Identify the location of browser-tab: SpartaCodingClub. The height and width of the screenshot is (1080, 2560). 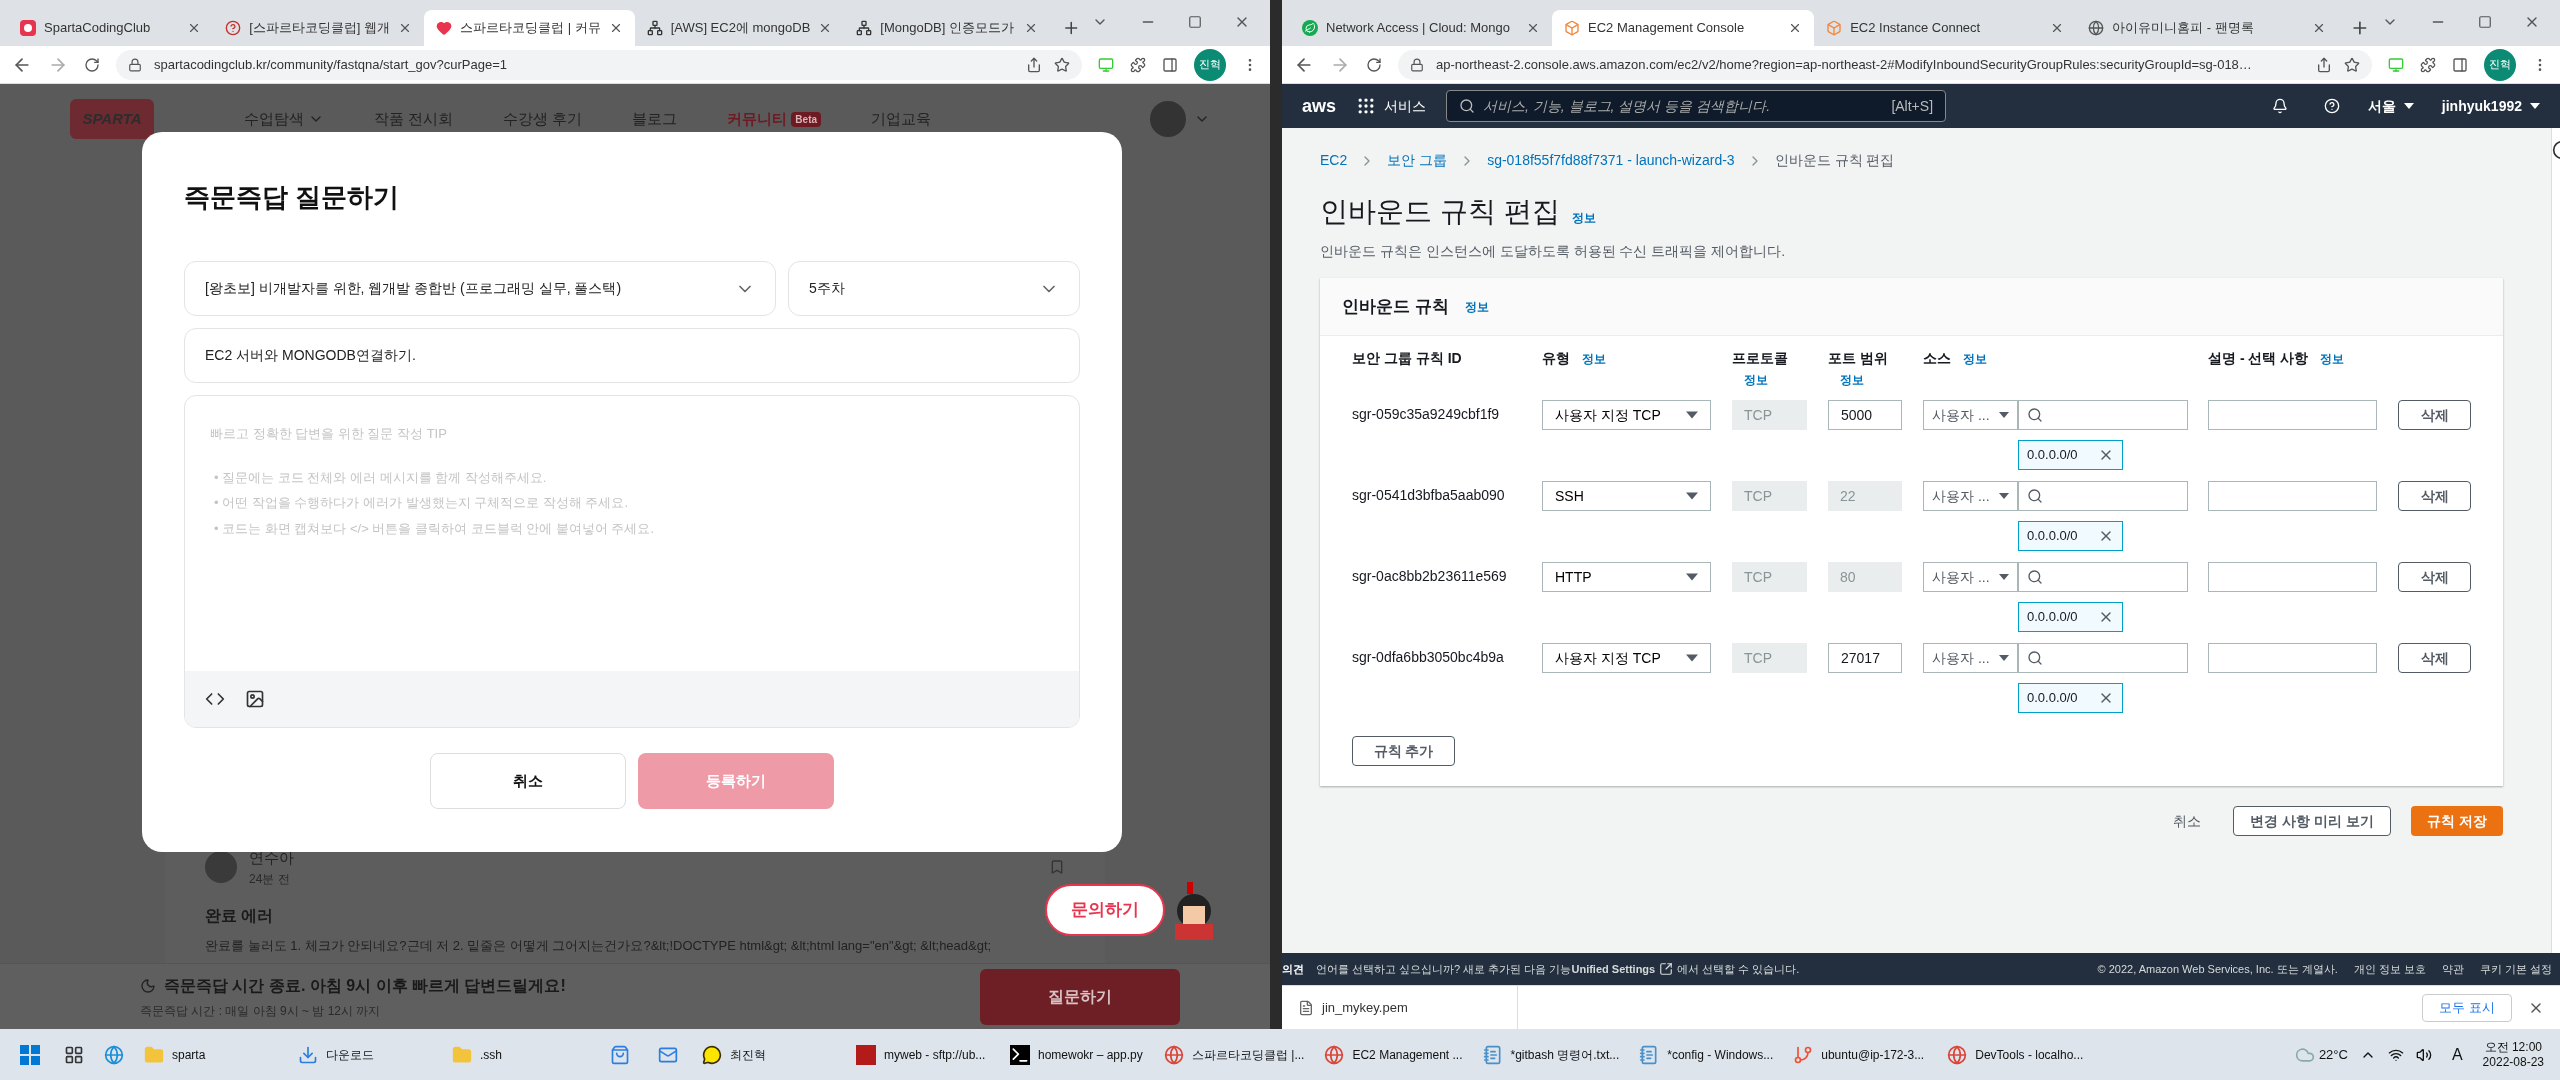
(111, 28).